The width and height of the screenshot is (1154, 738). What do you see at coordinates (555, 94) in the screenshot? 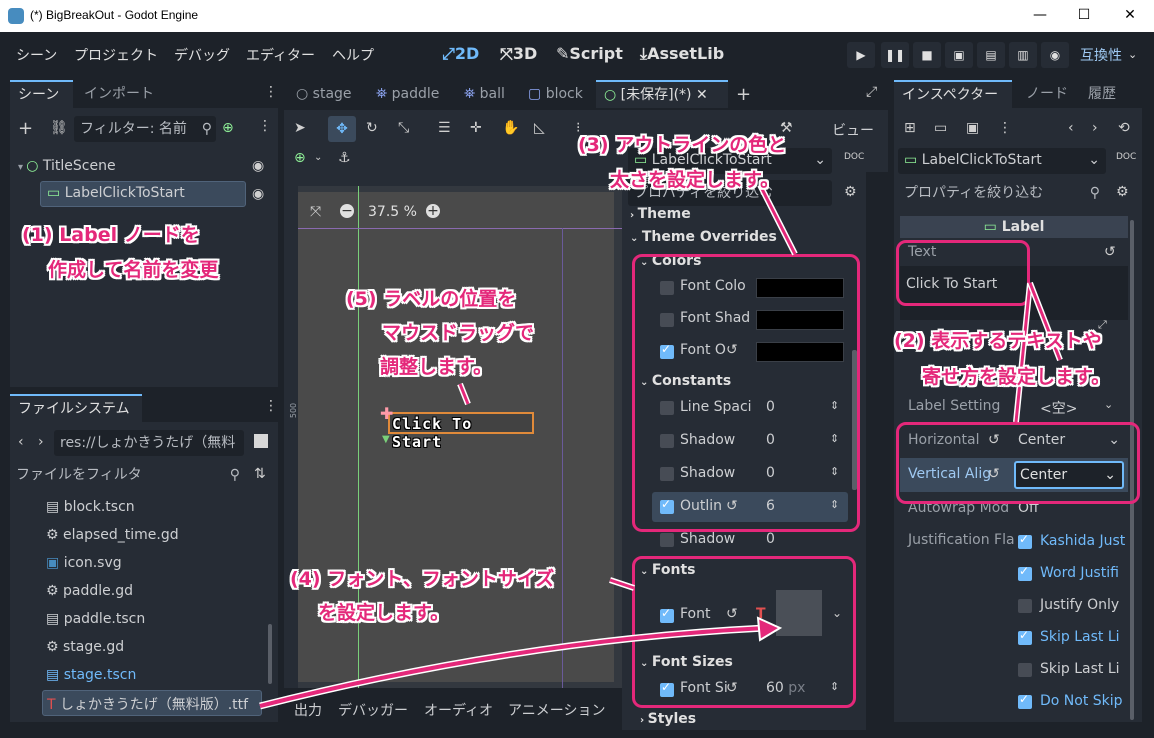
I see `tab-block: ▢ block` at bounding box center [555, 94].